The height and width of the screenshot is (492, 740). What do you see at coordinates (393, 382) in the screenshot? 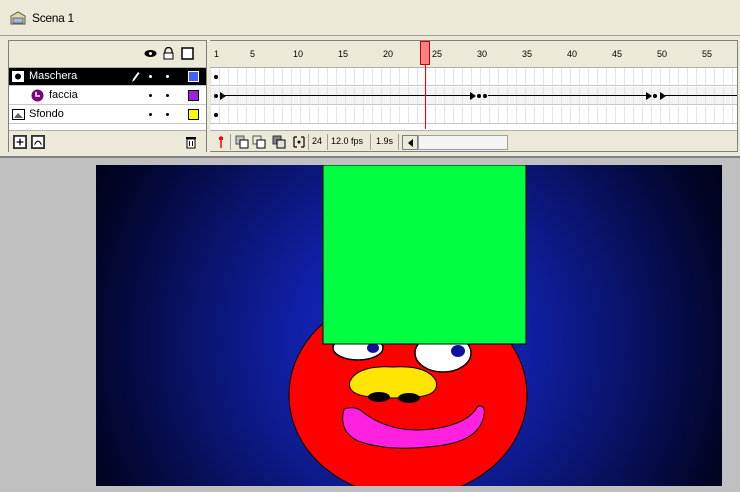
I see `nose-shape` at bounding box center [393, 382].